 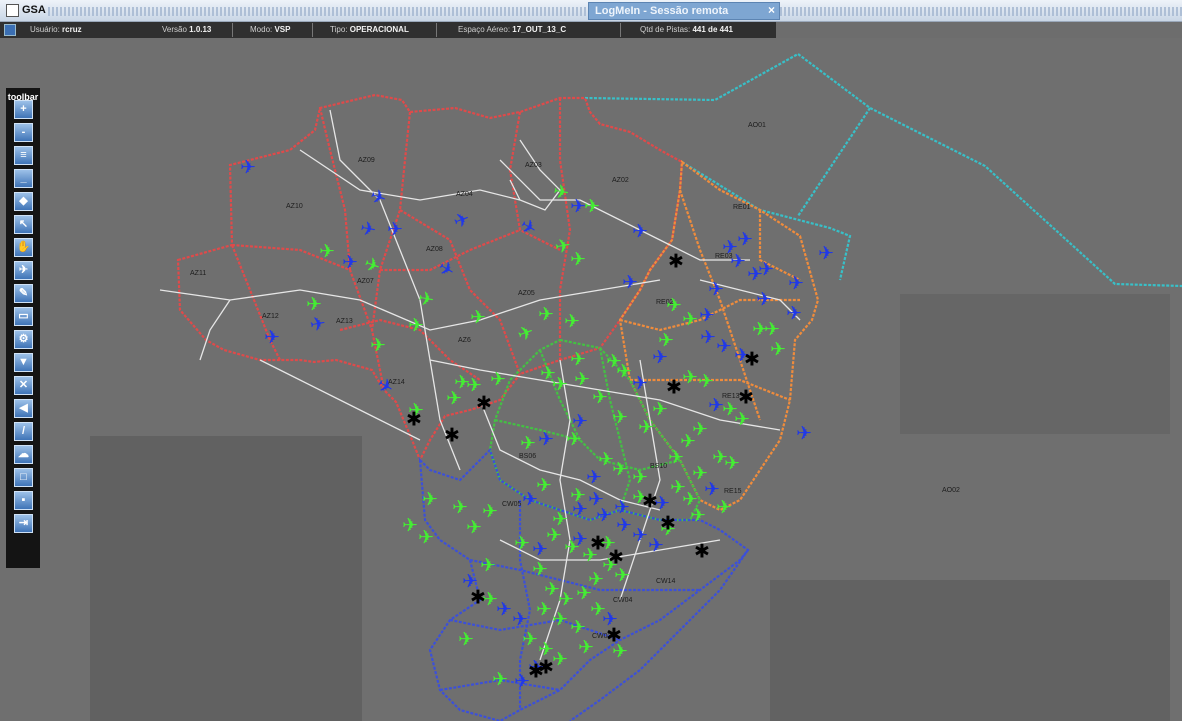 I want to click on aircraft-tool-icon: ✈, so click(x=23, y=270).